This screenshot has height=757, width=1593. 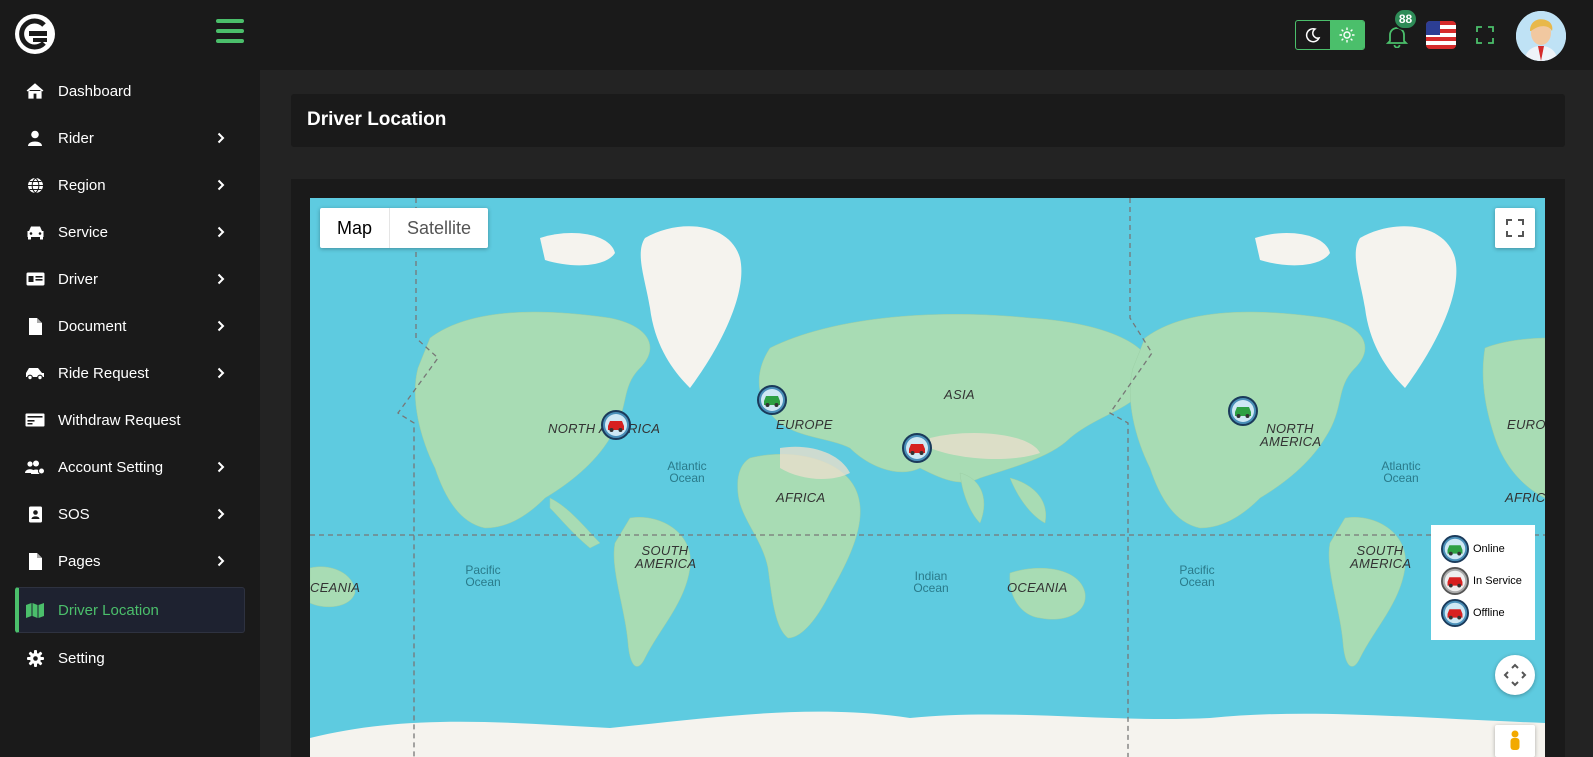 What do you see at coordinates (35, 467) in the screenshot?
I see `users-cog-icon` at bounding box center [35, 467].